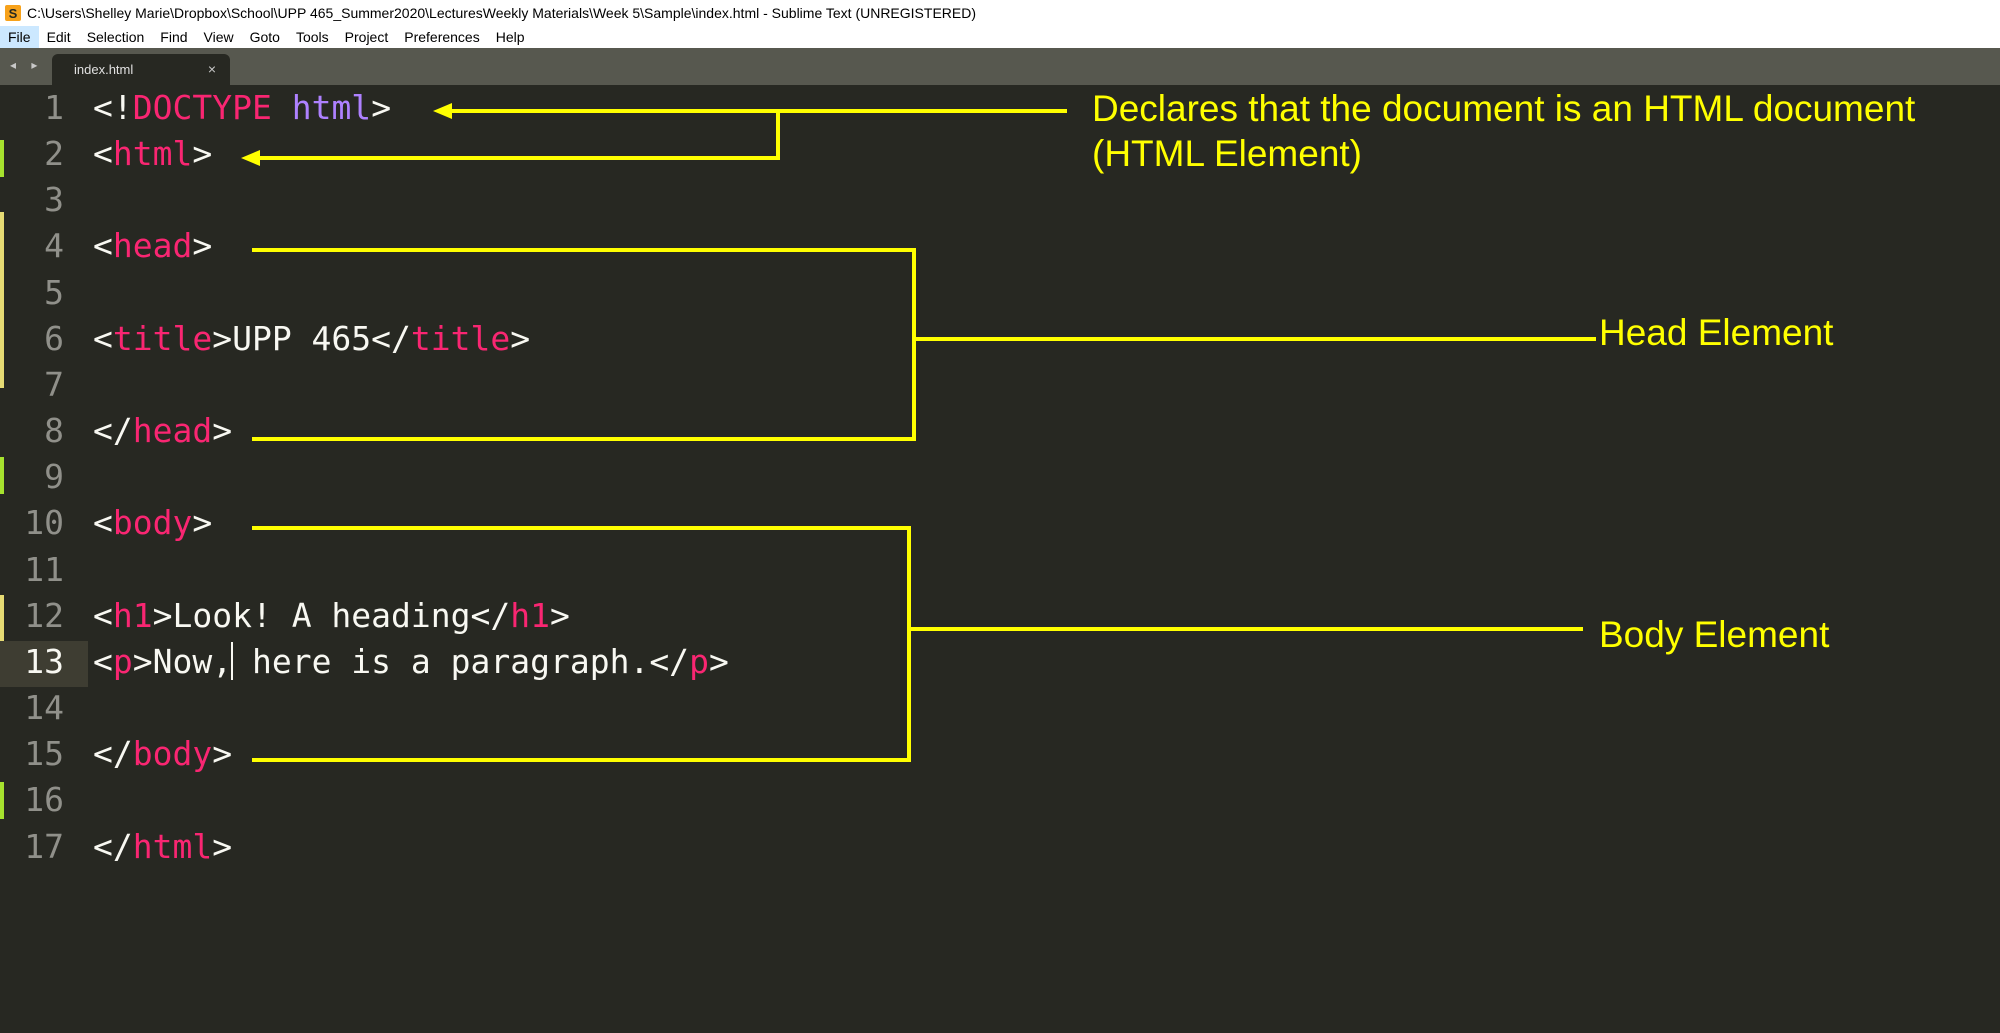  Describe the element at coordinates (1716, 332) in the screenshot. I see `annotation-head-element: Head Element` at that location.